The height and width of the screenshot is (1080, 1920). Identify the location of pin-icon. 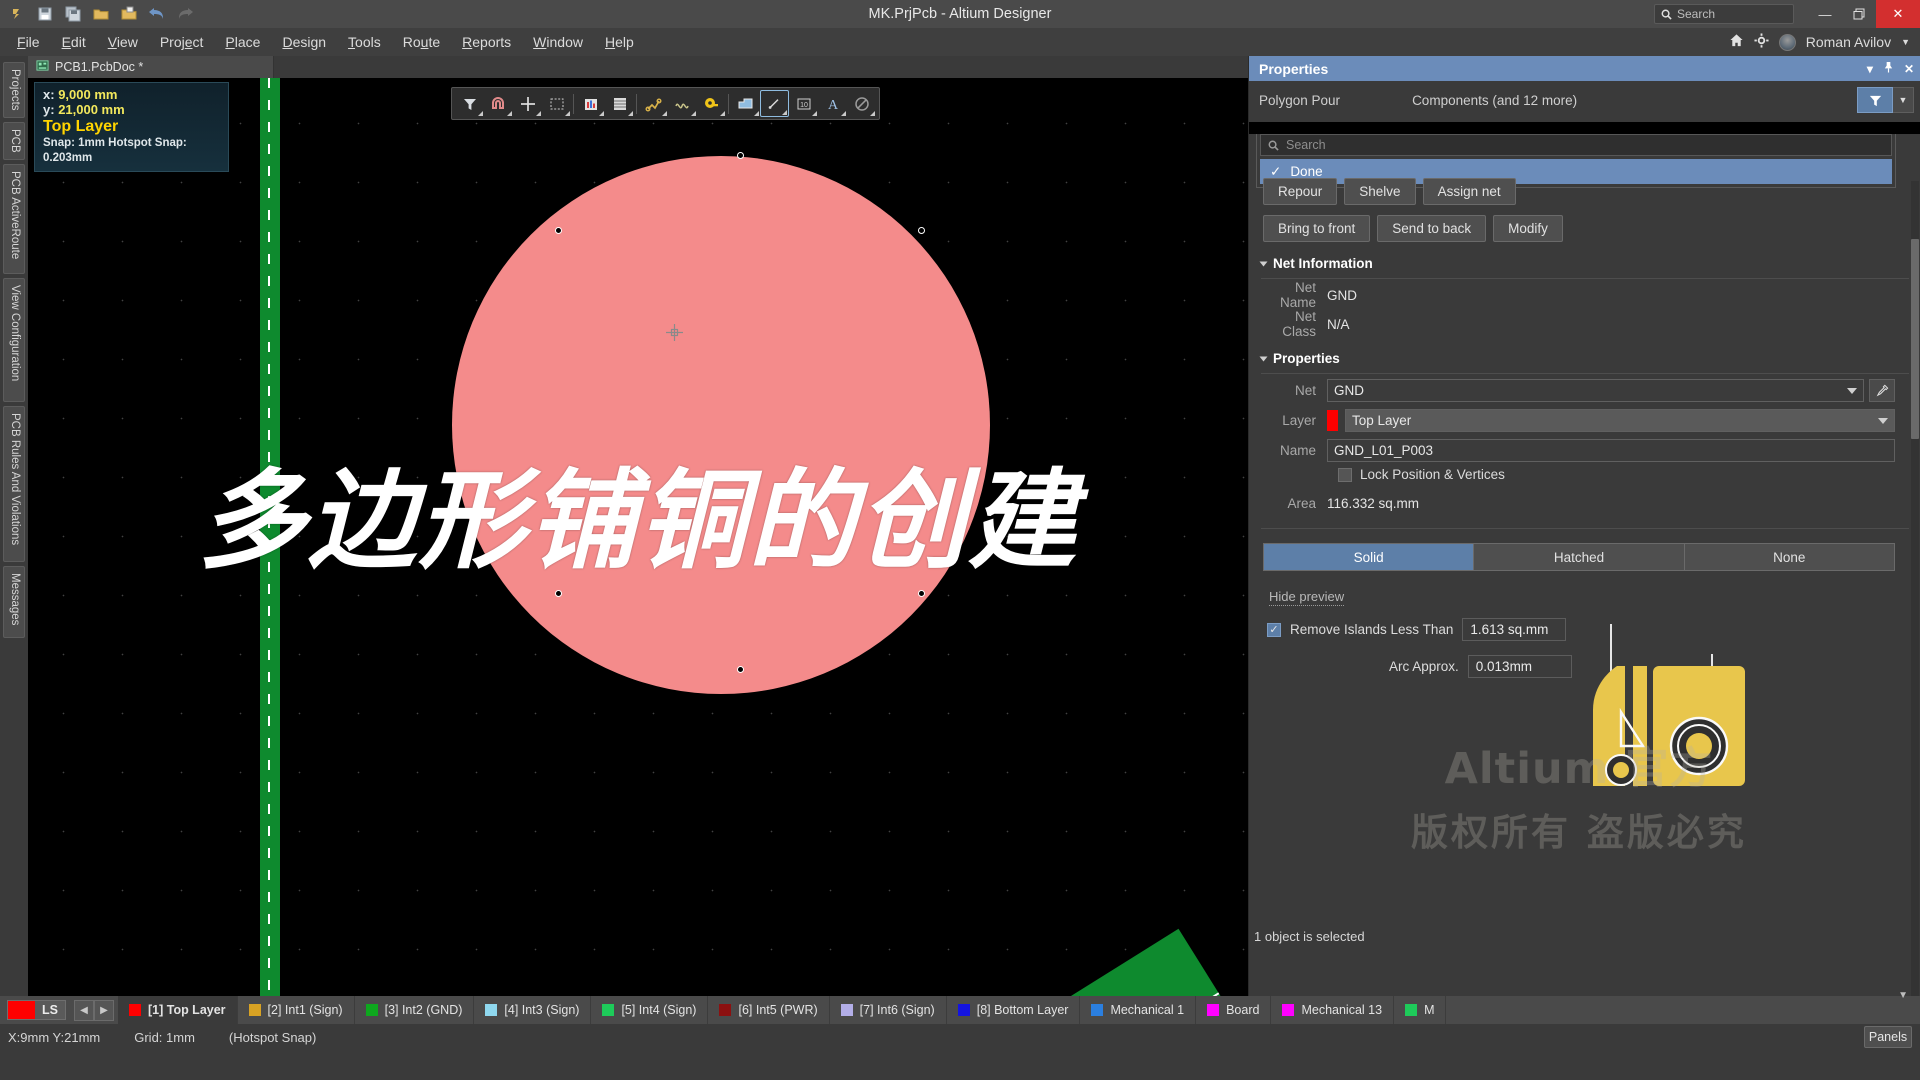
(1888, 68).